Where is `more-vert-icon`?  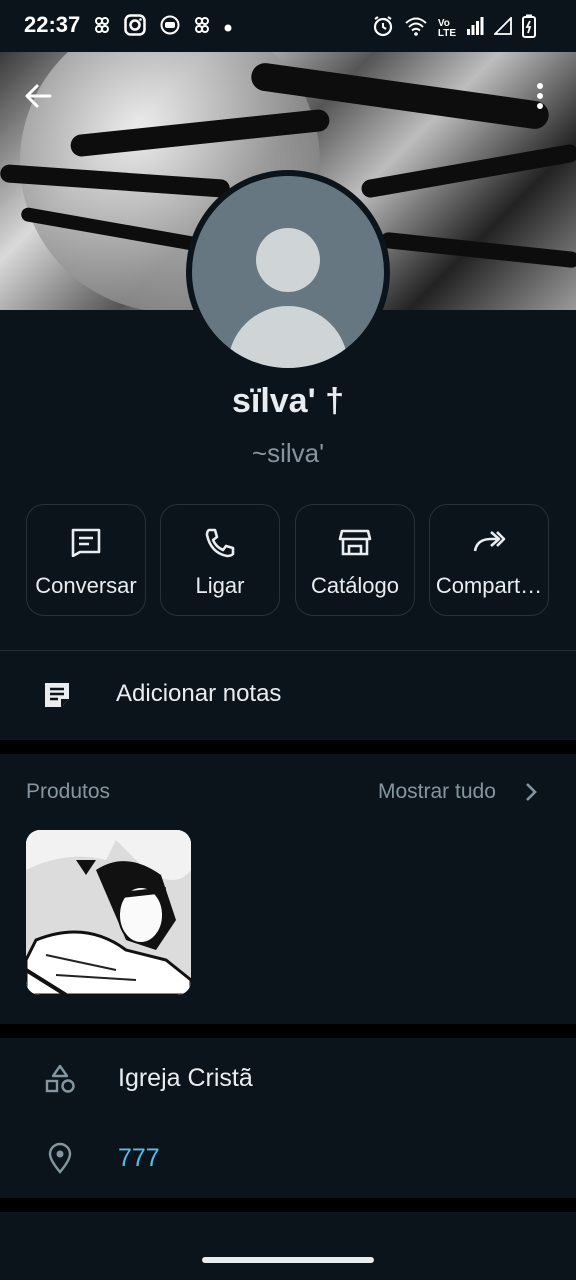 more-vert-icon is located at coordinates (540, 96).